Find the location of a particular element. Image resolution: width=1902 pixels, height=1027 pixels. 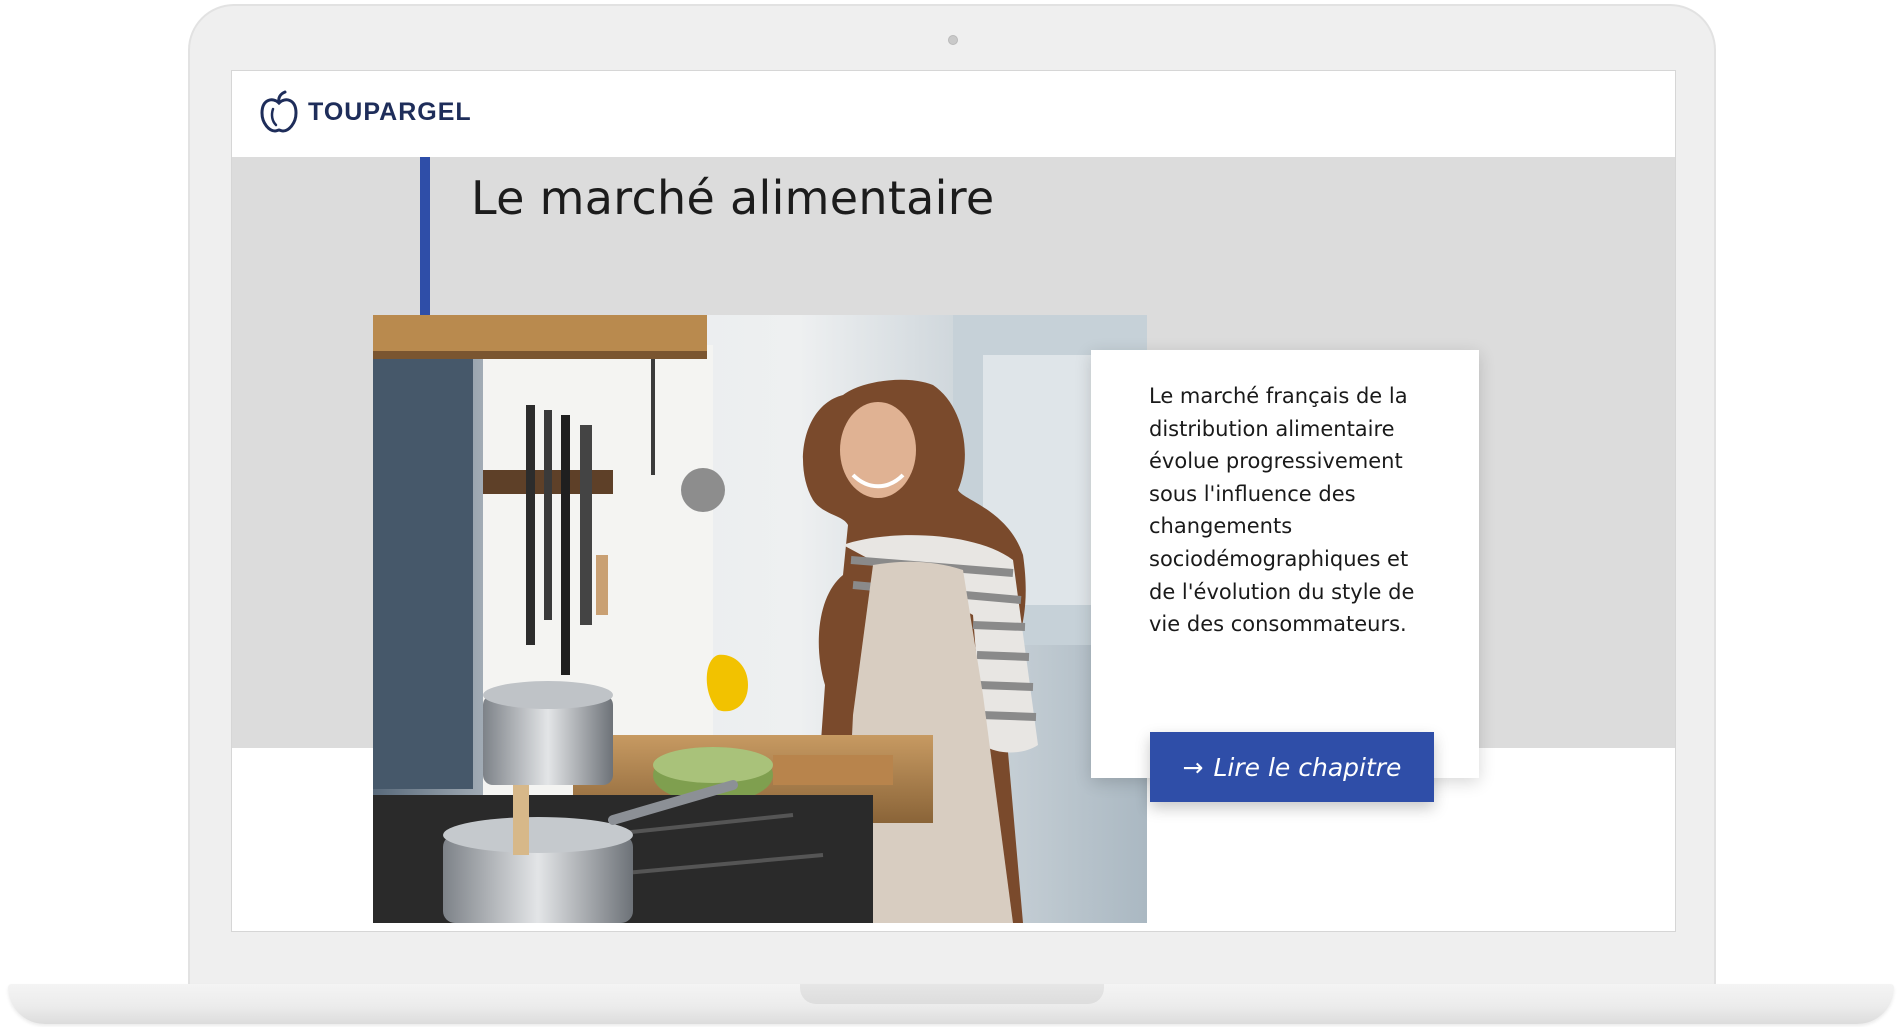

page-title: Le marché alimentaire is located at coordinates (733, 198).